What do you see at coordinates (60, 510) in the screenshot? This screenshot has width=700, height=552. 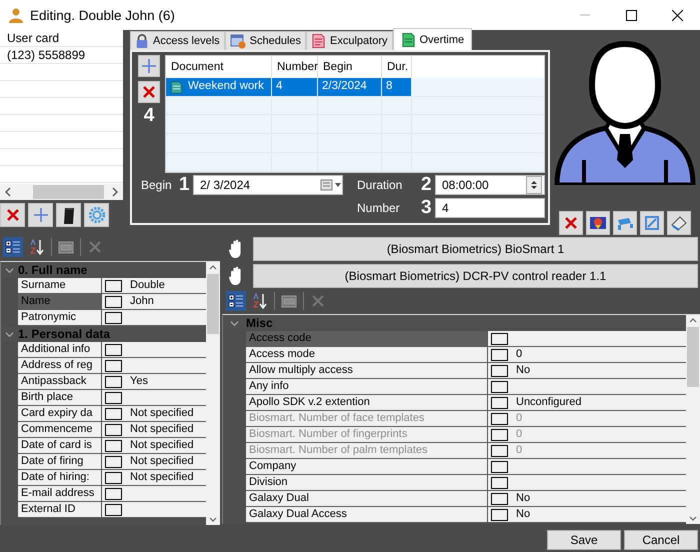 I see `property-label: External ID` at bounding box center [60, 510].